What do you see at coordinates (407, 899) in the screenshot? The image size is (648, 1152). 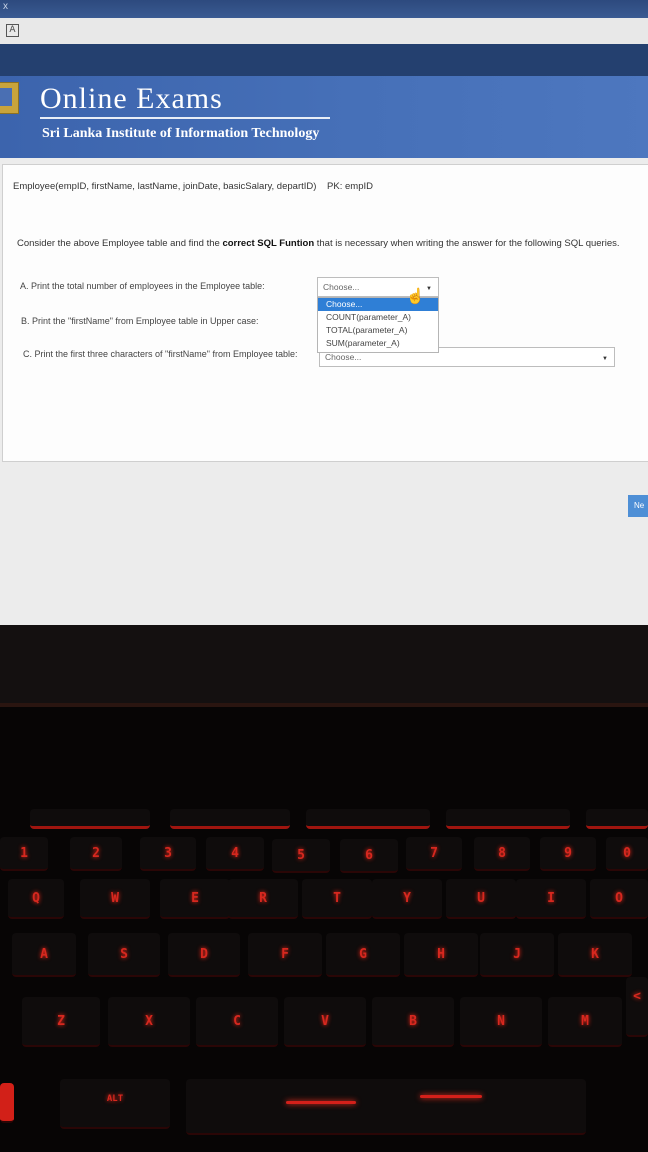 I see `key-y: Y` at bounding box center [407, 899].